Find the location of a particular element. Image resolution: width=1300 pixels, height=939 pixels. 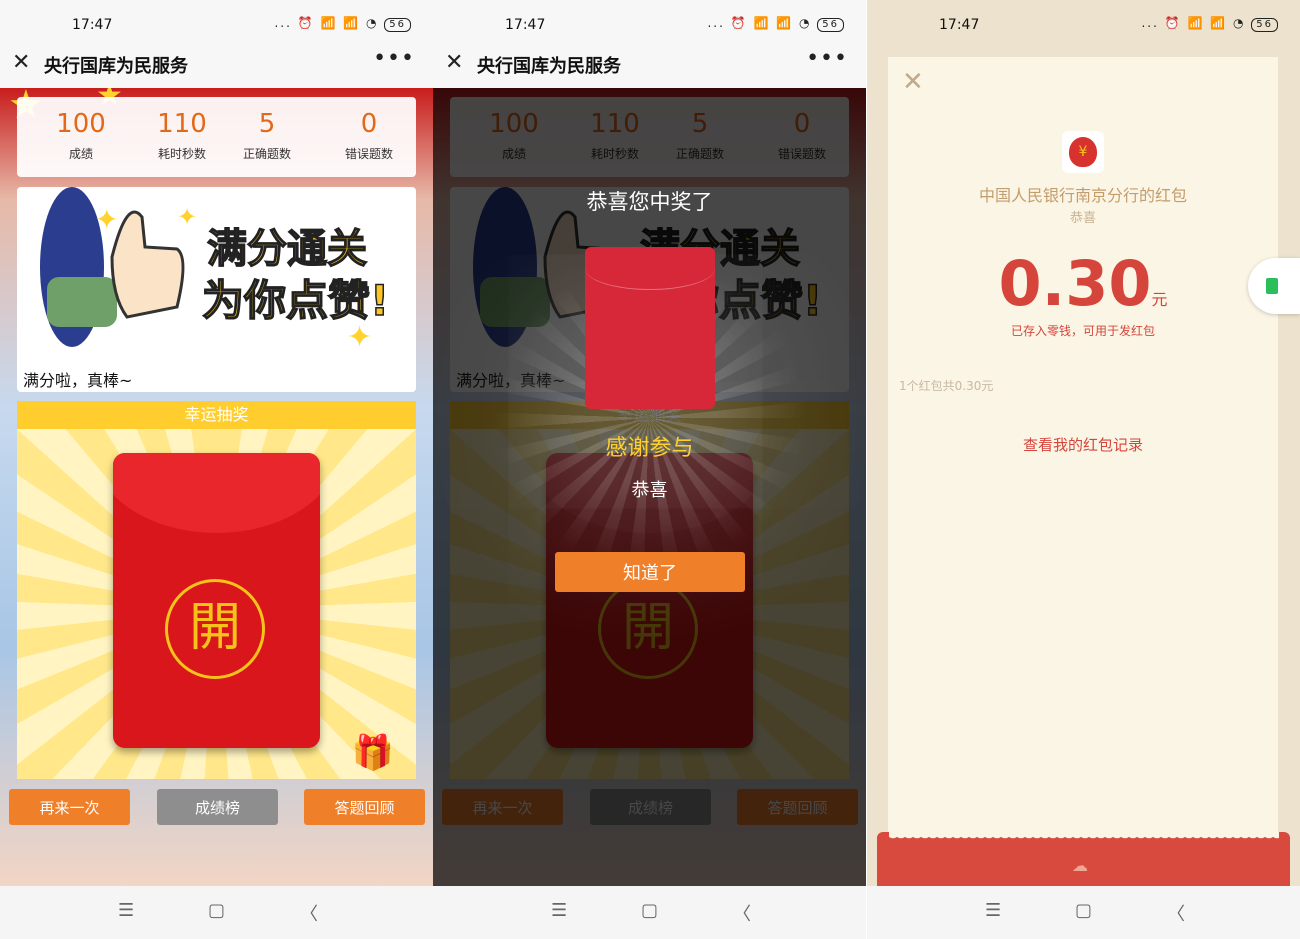

amount-display: 0.30元 is located at coordinates (1083, 283).